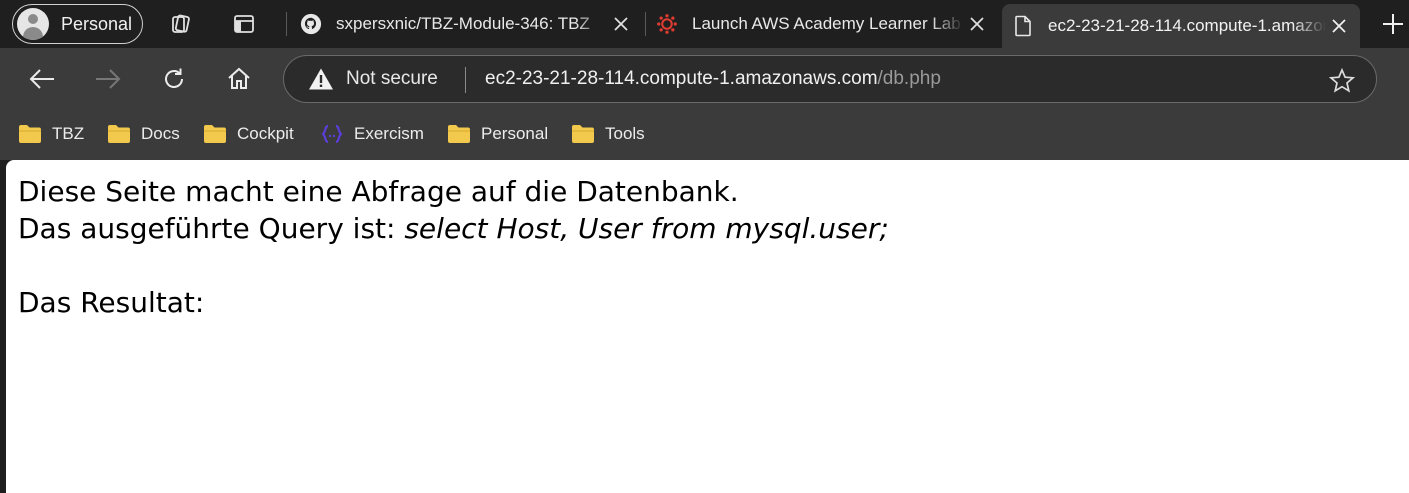 This screenshot has width=1409, height=493. I want to click on tab-title: sxpersxnic/TBZ-Module-346: TBZ, so click(463, 23).